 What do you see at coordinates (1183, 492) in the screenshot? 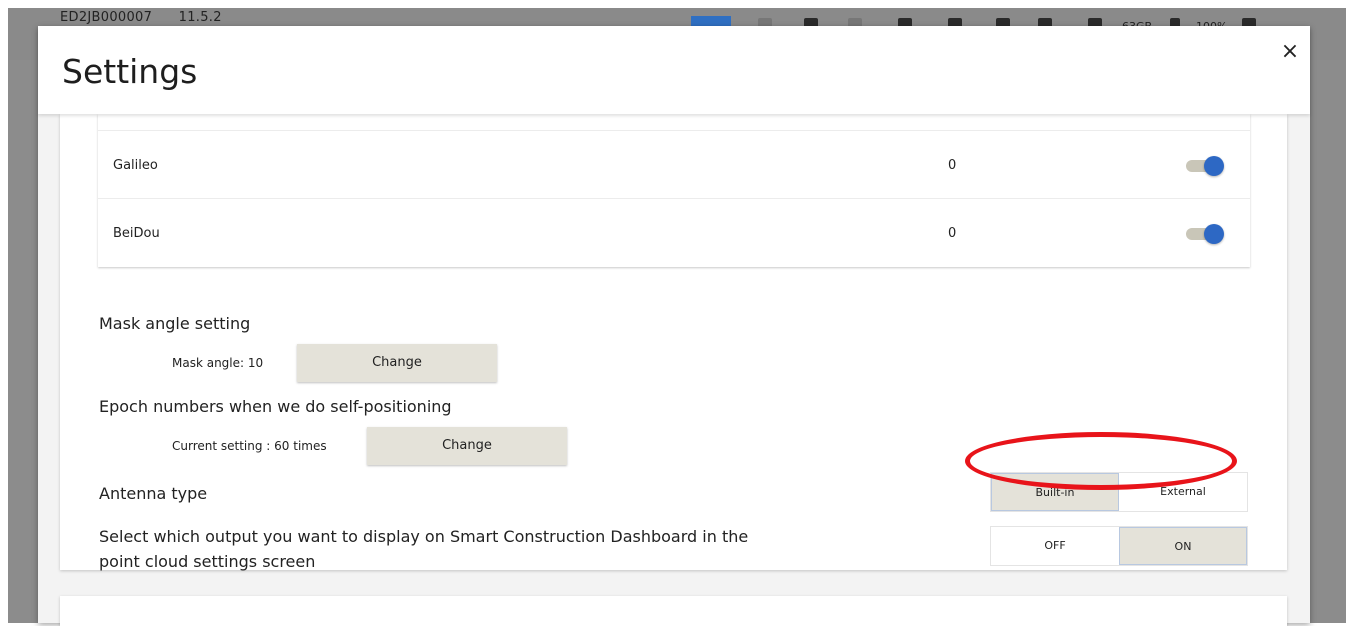
I see `antenna-external-option: External` at bounding box center [1183, 492].